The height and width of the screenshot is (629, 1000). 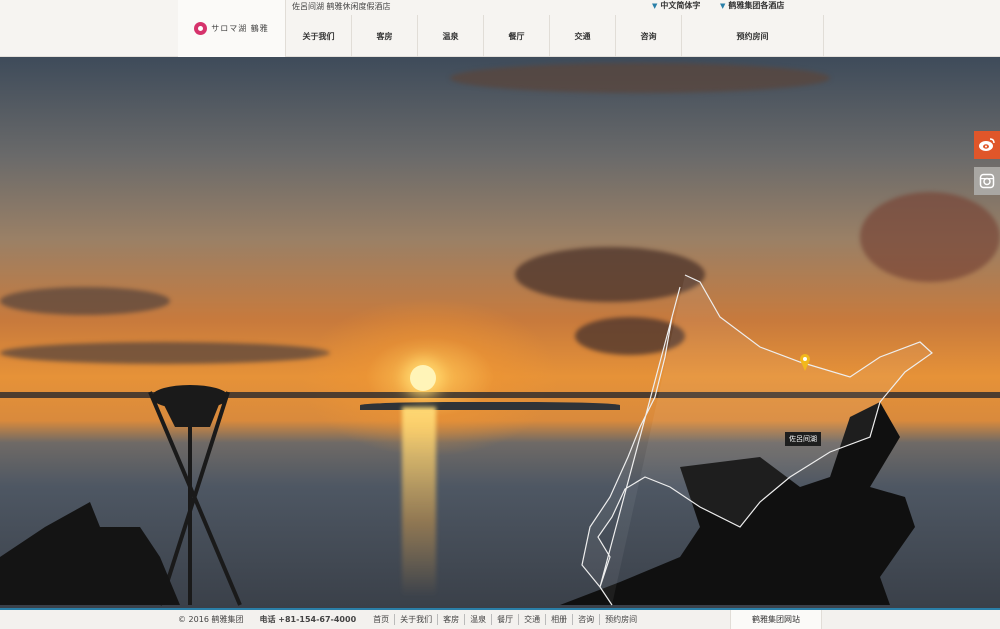 What do you see at coordinates (450, 619) in the screenshot?
I see `footer-link-rooms: 客房` at bounding box center [450, 619].